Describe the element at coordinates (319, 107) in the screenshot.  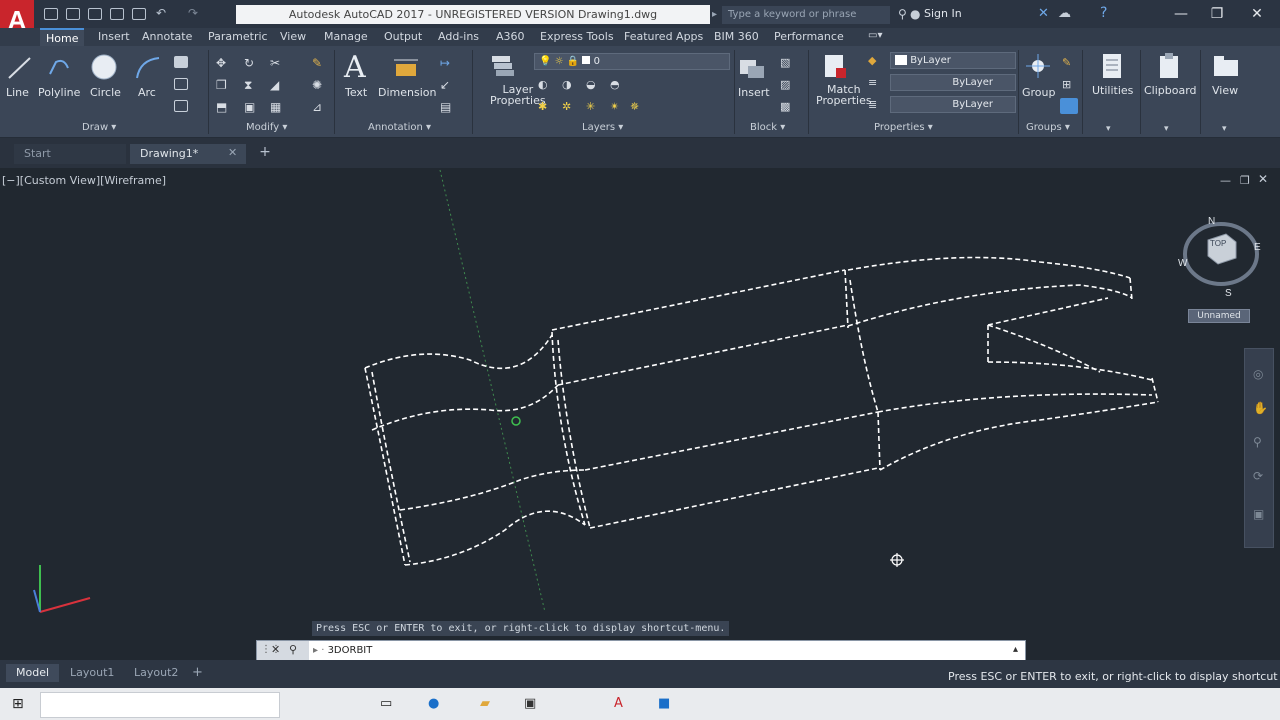
I see `offset-icon: ⊿` at that location.